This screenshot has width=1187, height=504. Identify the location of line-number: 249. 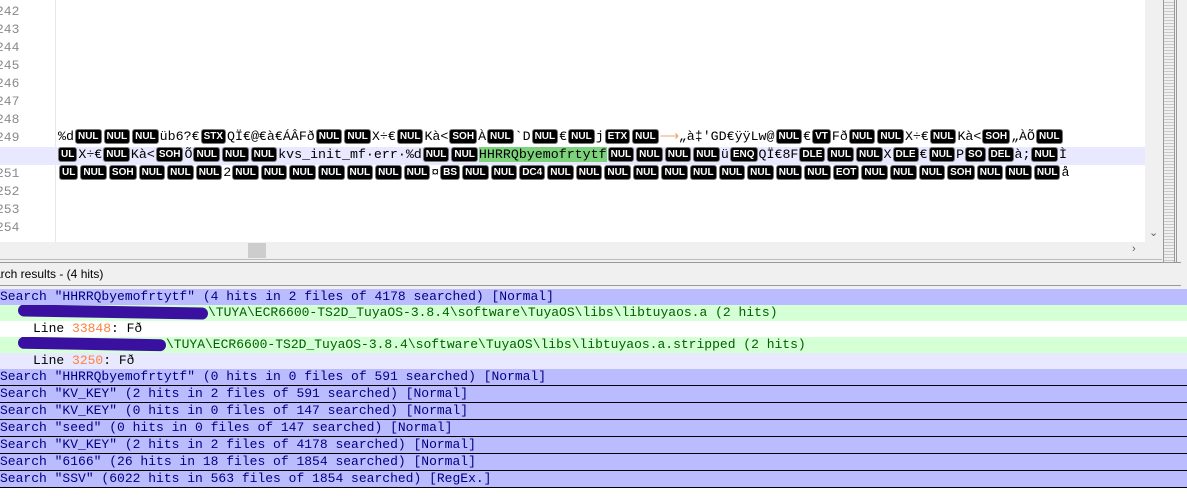
(10, 137).